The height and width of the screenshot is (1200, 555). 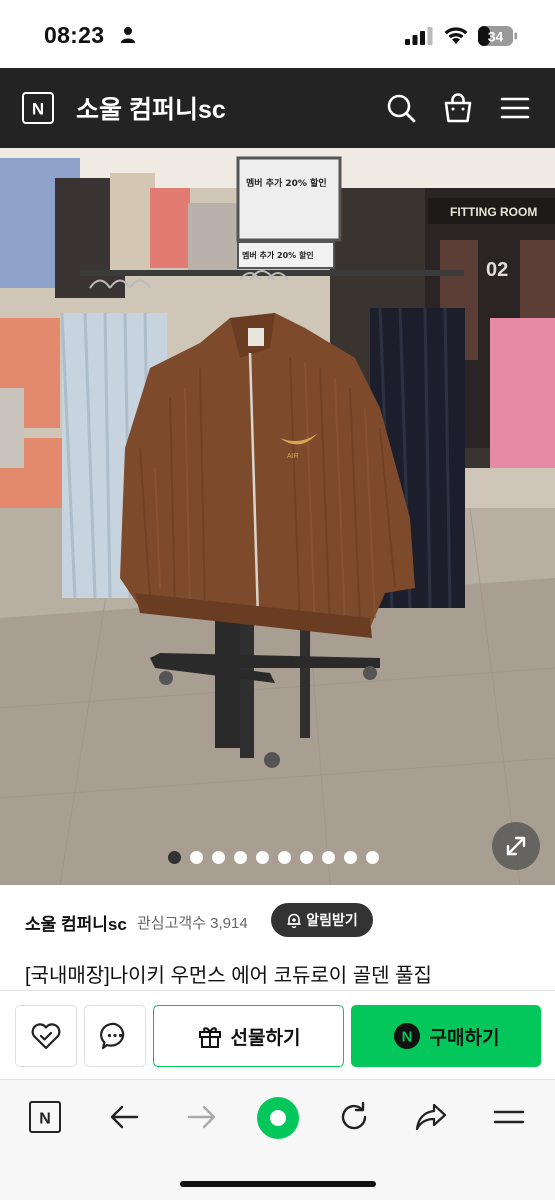 I want to click on search-icon, so click(x=401, y=108).